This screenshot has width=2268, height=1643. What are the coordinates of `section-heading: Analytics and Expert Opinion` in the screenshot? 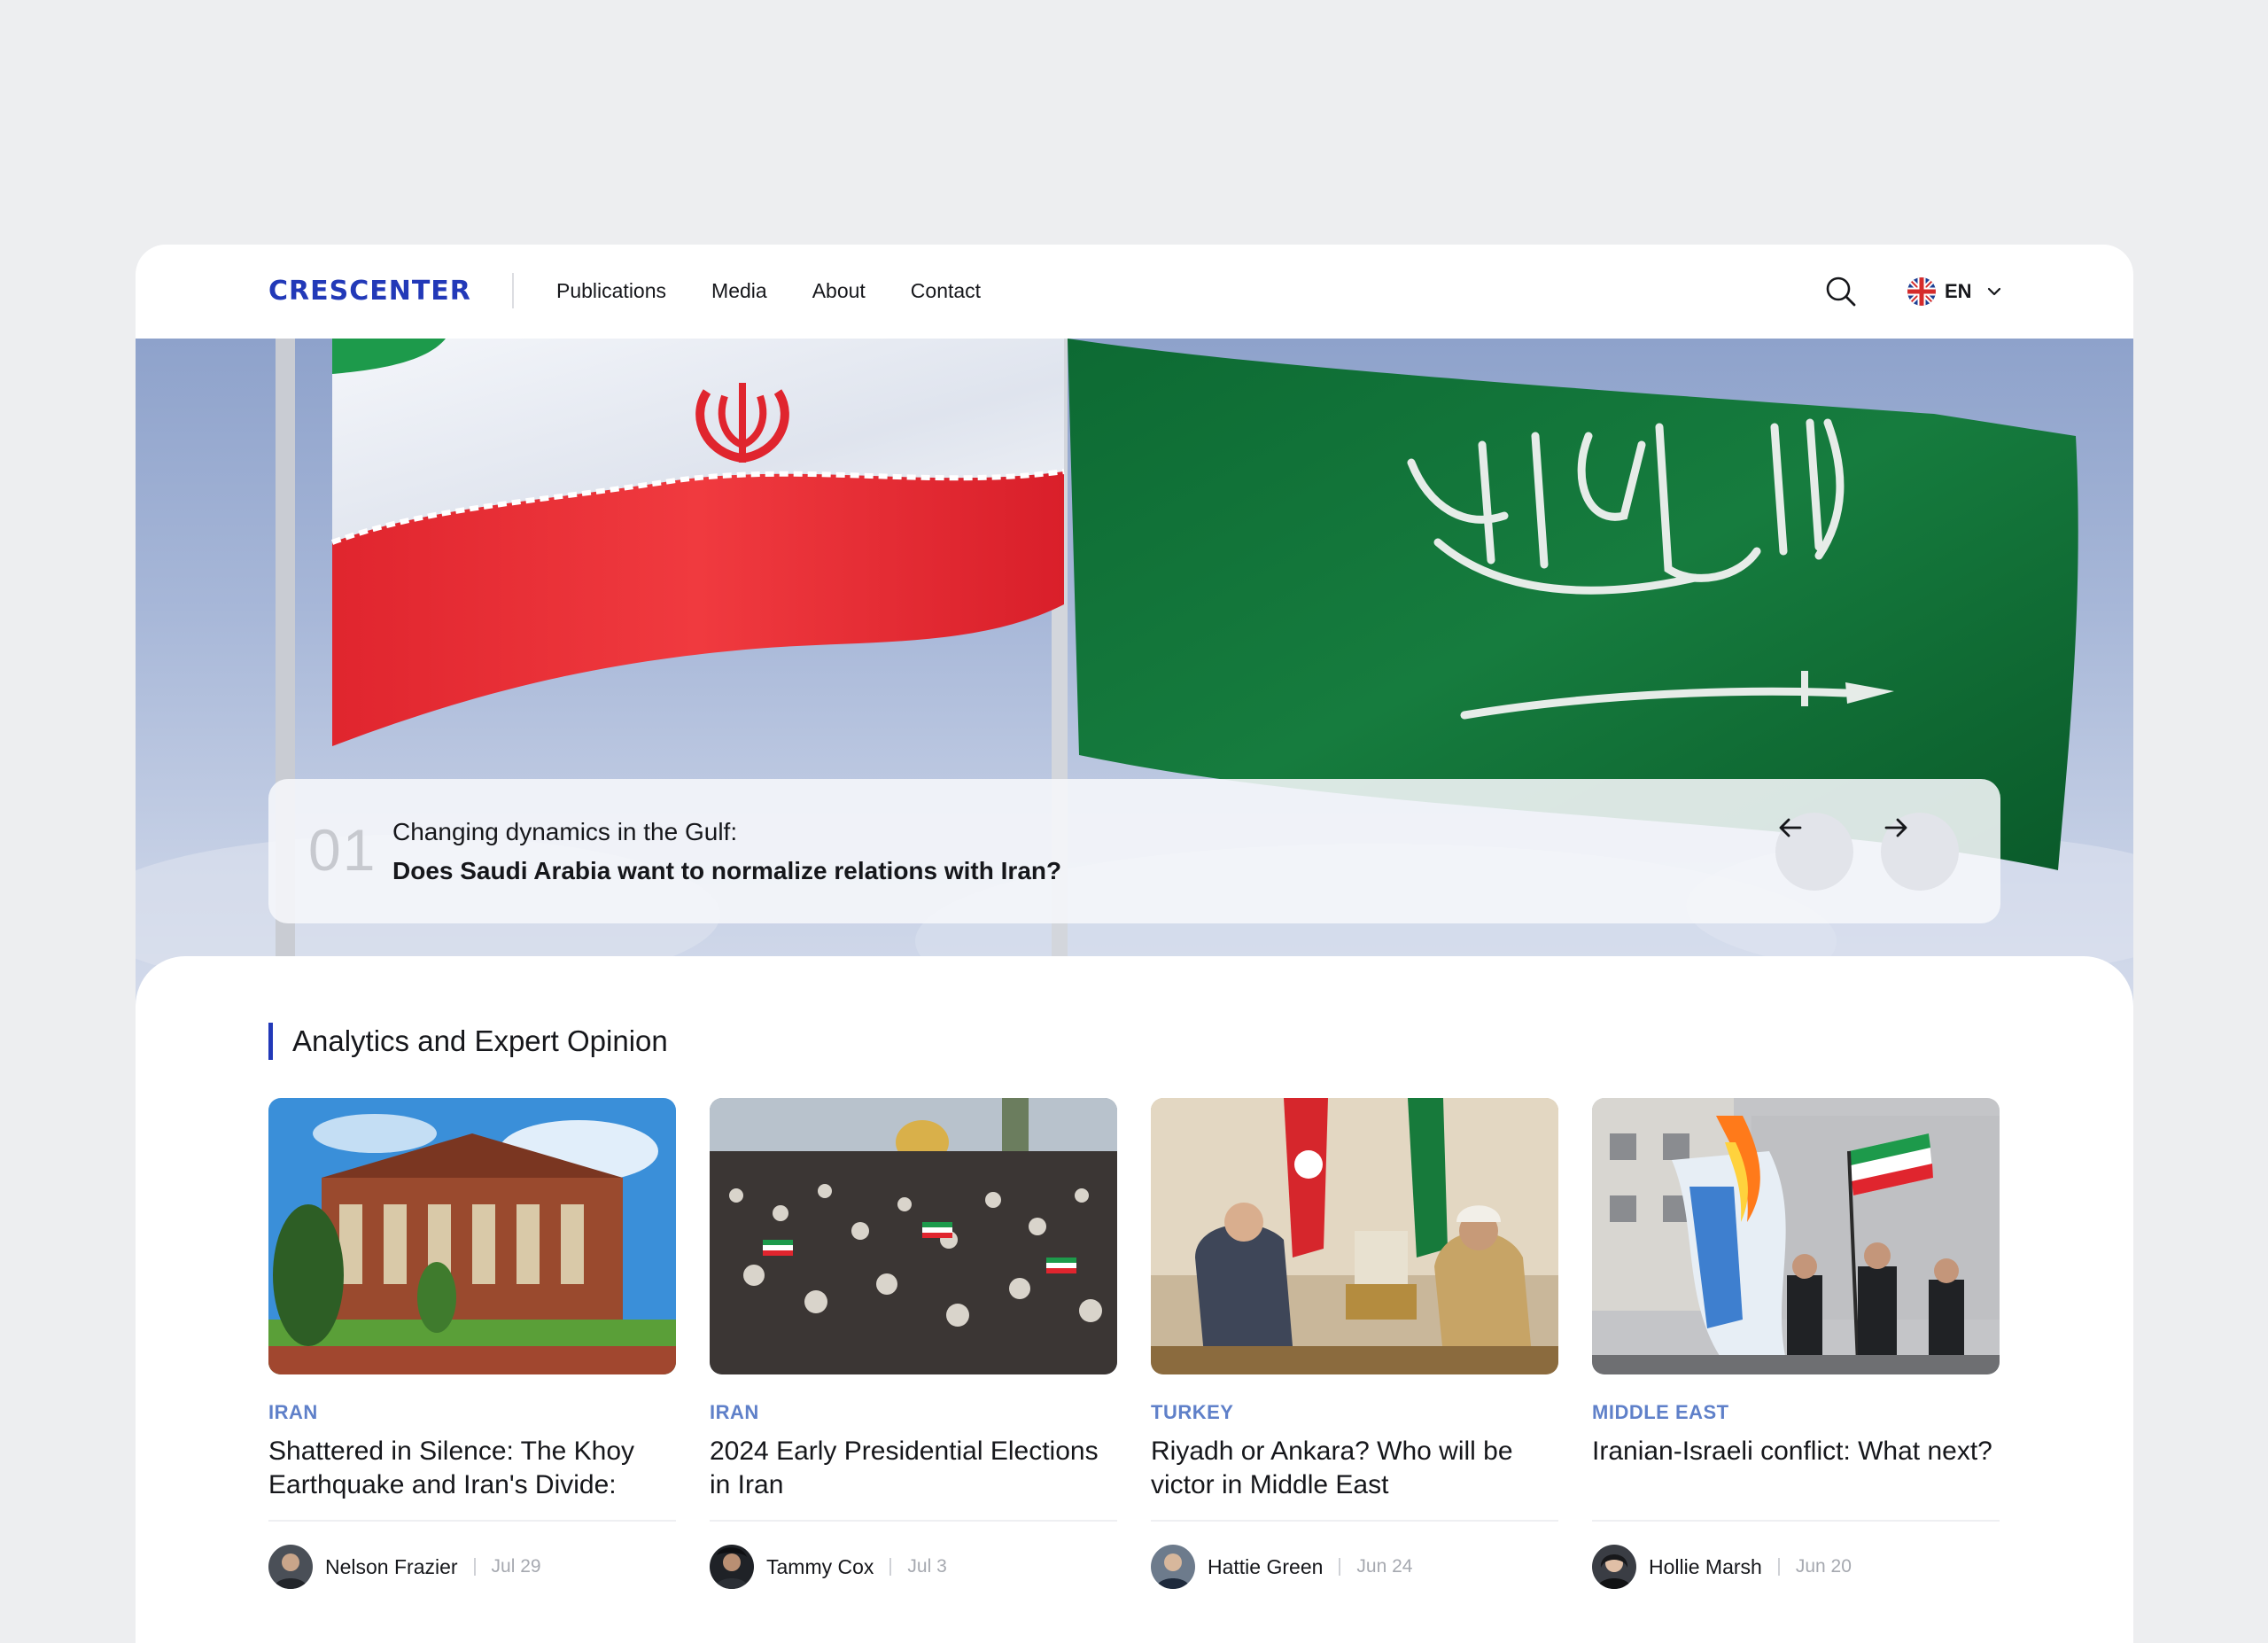 It's located at (468, 1041).